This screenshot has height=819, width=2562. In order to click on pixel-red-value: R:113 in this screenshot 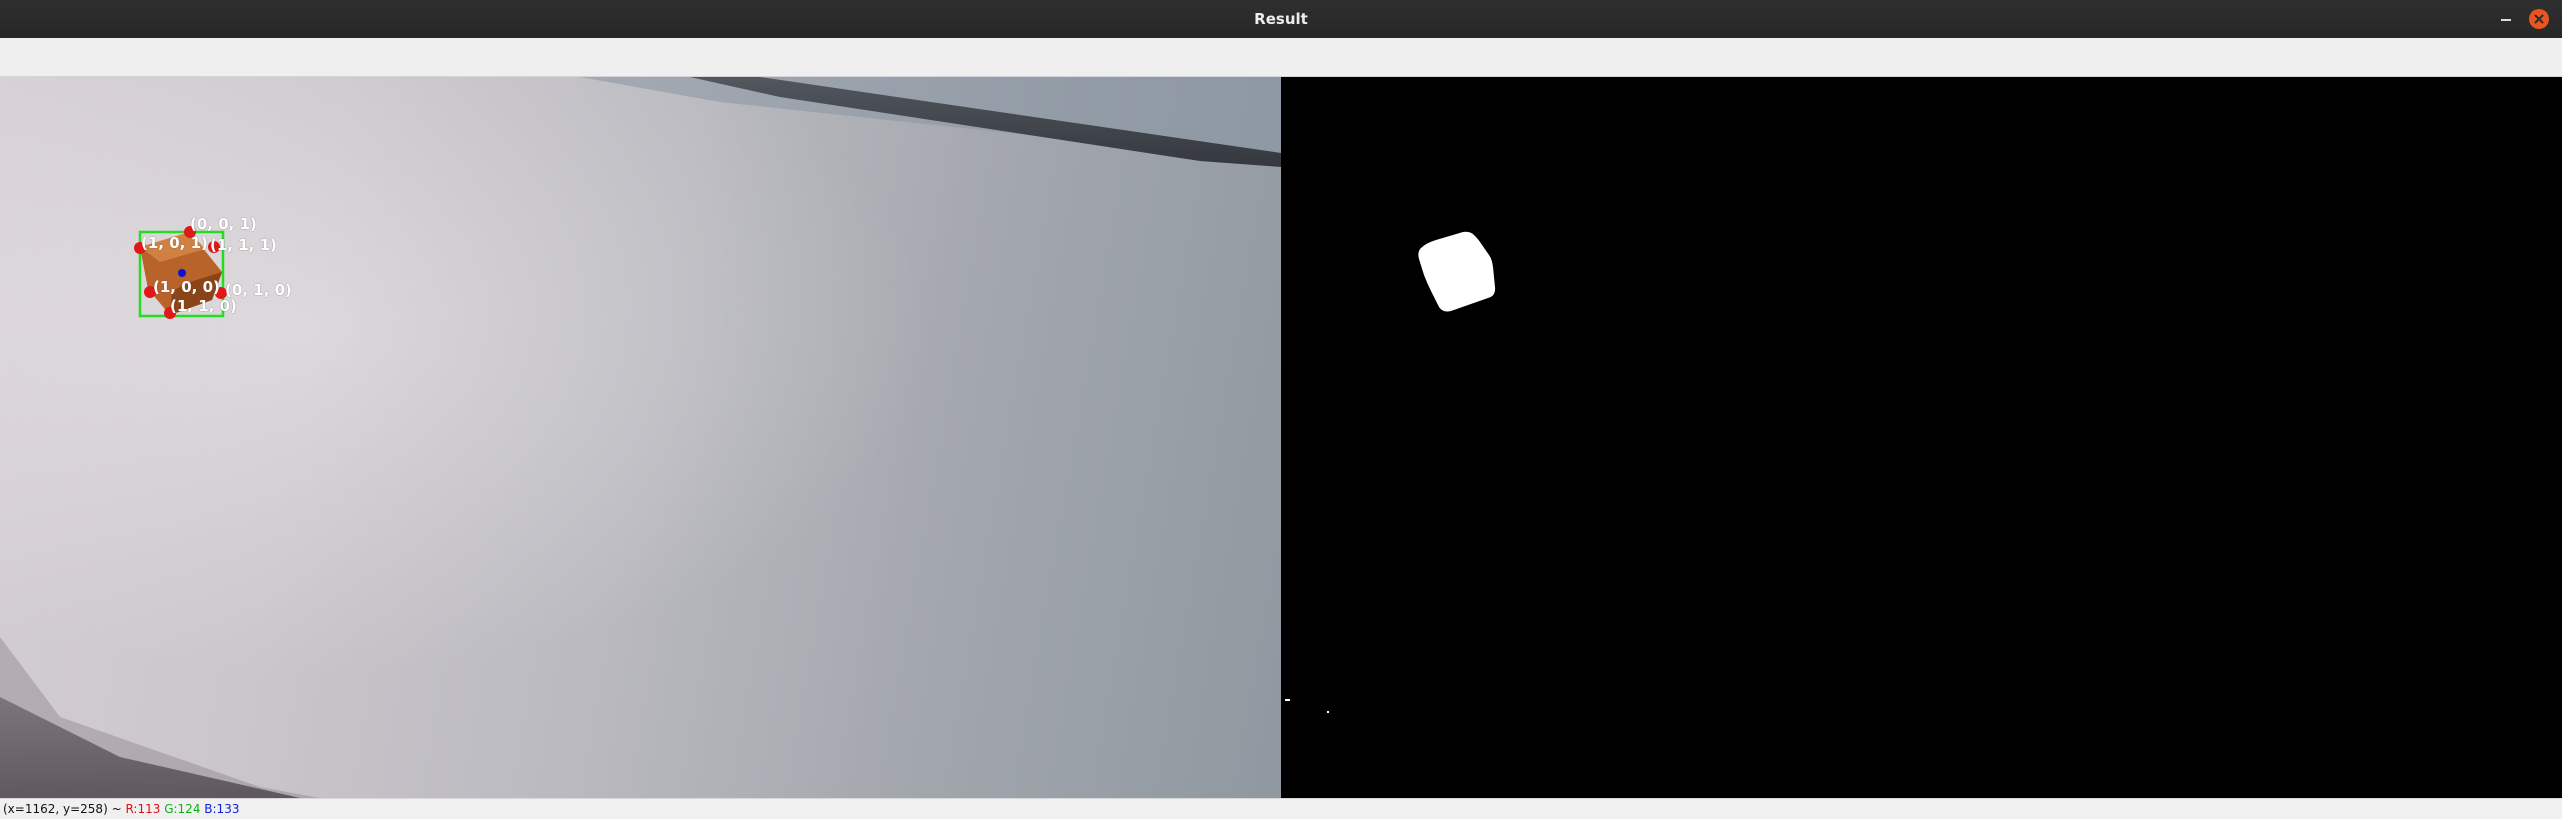, I will do `click(143, 809)`.